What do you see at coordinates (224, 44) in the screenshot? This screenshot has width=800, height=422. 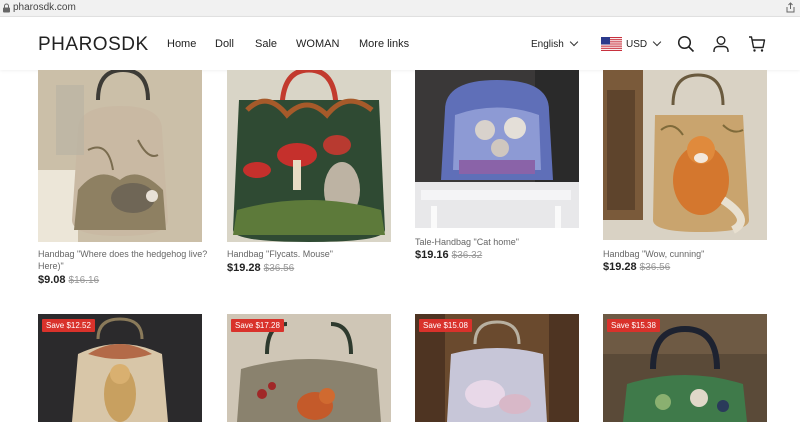 I see `nav-doll: Doll` at bounding box center [224, 44].